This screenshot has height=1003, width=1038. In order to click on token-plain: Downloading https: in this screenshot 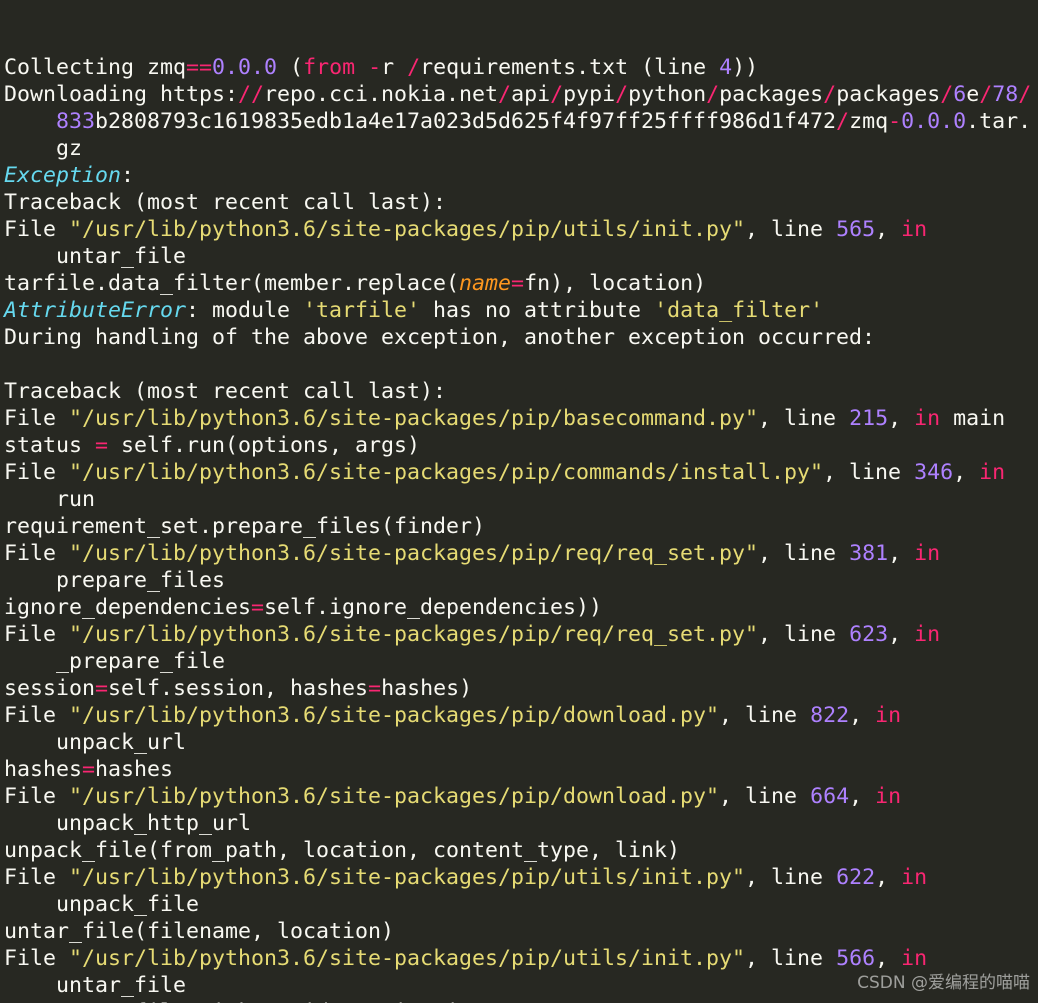, I will do `click(121, 94)`.